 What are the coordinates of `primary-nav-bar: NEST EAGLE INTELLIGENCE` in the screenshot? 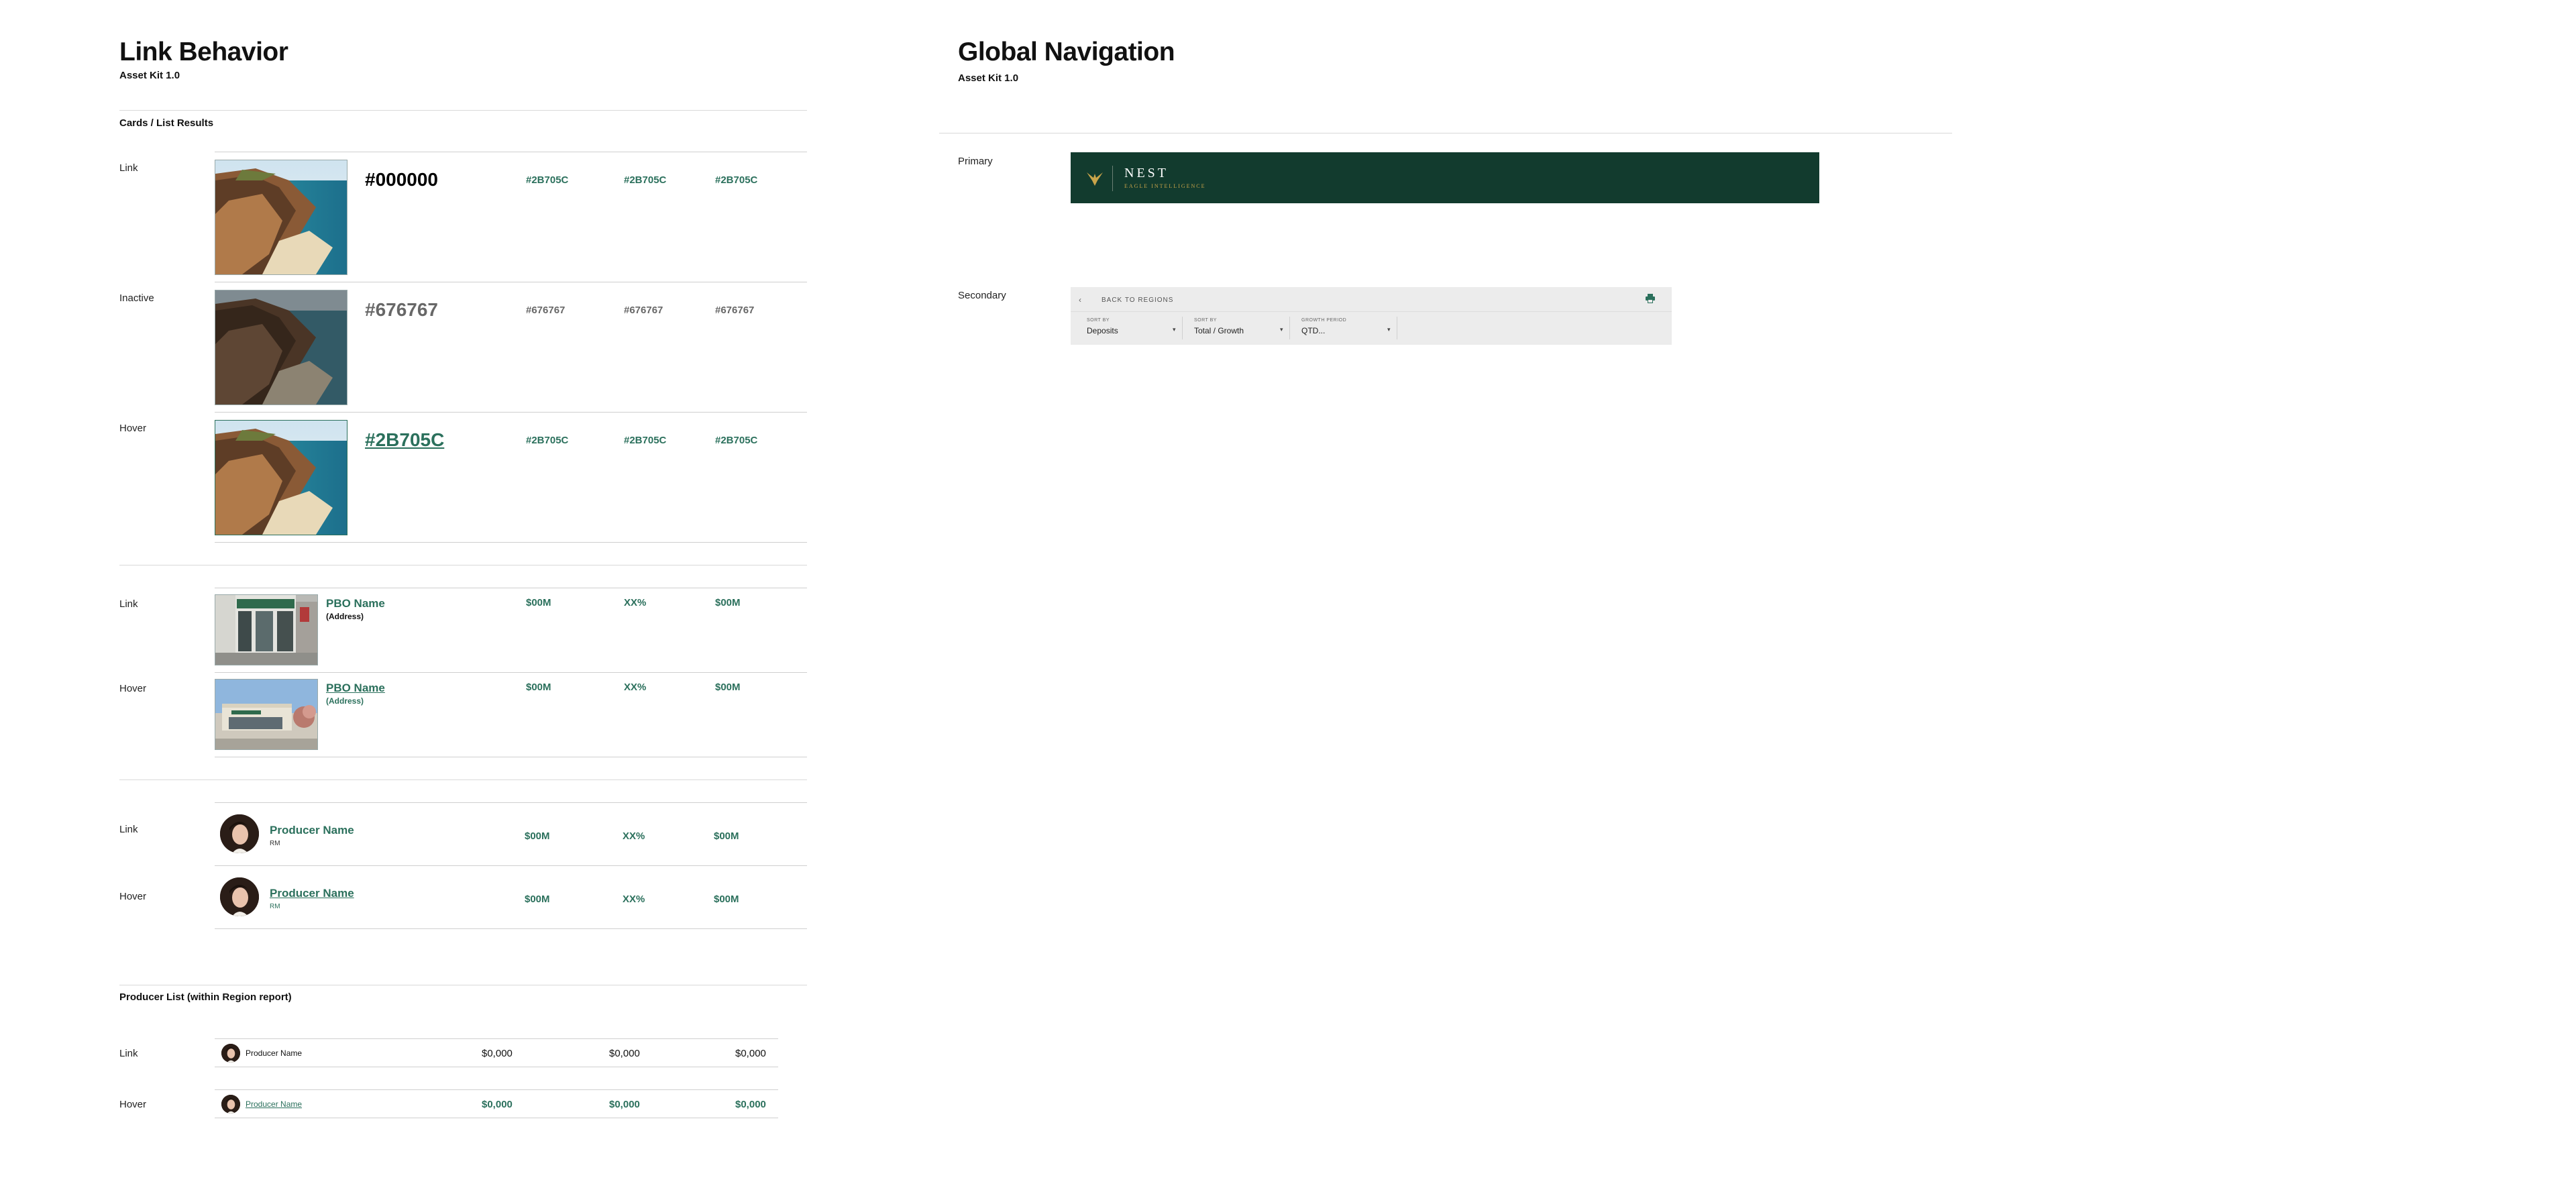 It's located at (1445, 177).